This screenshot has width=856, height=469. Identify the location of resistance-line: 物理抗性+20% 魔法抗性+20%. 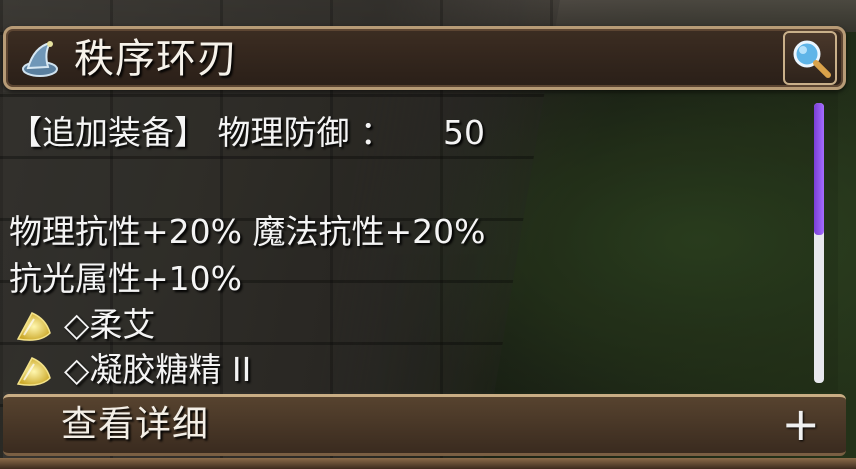
(247, 231).